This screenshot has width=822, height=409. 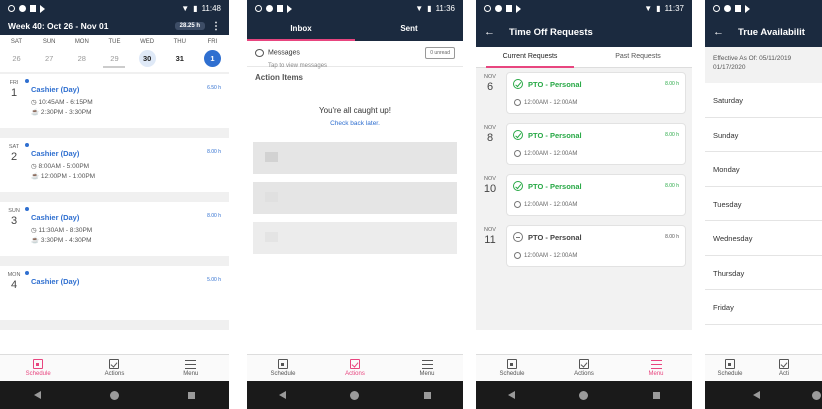 What do you see at coordinates (66, 112) in the screenshot?
I see `shift-break: 2:30PM - 3:30PM` at bounding box center [66, 112].